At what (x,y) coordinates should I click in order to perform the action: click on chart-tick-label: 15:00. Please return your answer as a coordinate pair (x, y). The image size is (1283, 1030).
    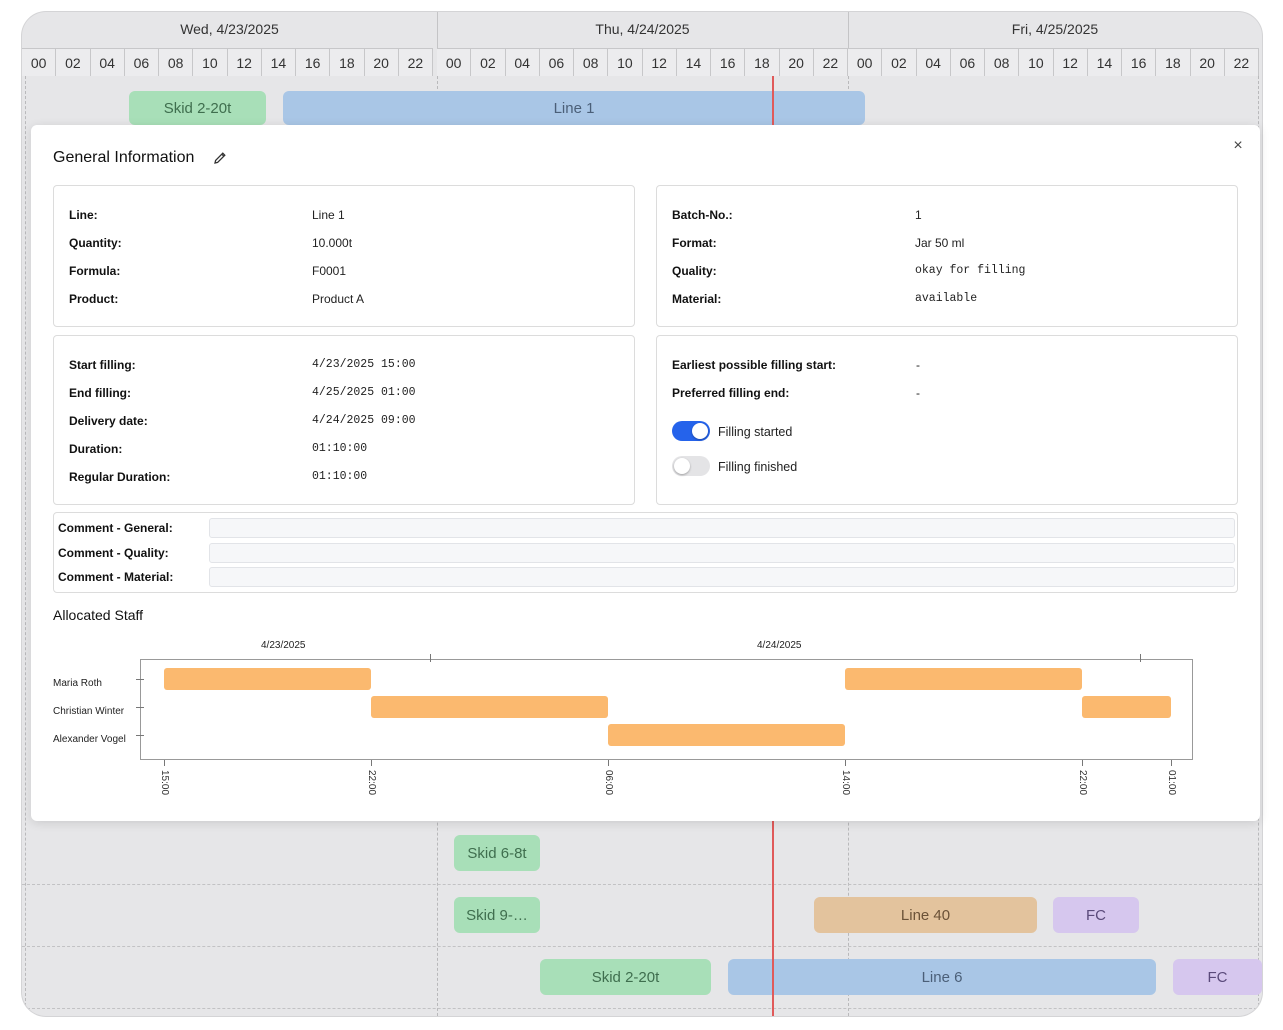
    Looking at the image, I should click on (164, 783).